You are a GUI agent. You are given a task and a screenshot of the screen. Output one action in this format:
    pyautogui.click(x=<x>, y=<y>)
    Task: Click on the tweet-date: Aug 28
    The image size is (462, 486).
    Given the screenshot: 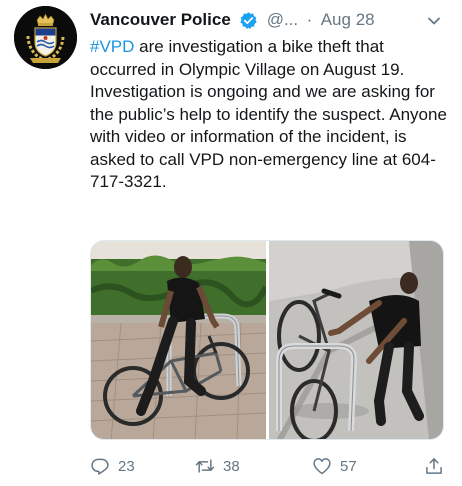 What is the action you would take?
    pyautogui.click(x=348, y=19)
    